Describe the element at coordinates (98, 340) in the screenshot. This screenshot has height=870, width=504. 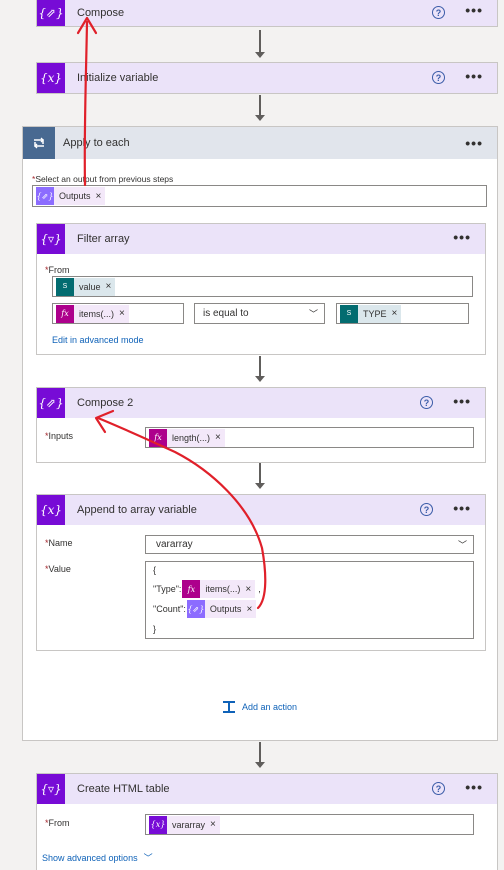
I see `edit-advanced-mode-link: Edit in advanced mode` at that location.